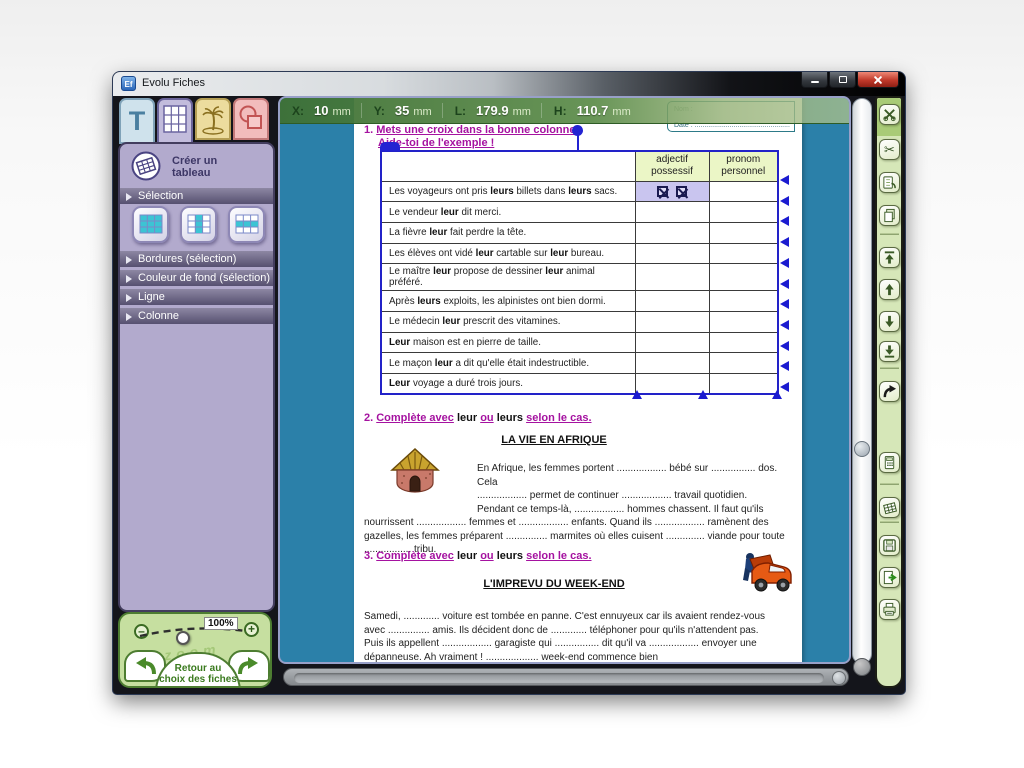 This screenshot has width=1024, height=768. I want to click on section-borders: Bordures (sélection), so click(196, 259).